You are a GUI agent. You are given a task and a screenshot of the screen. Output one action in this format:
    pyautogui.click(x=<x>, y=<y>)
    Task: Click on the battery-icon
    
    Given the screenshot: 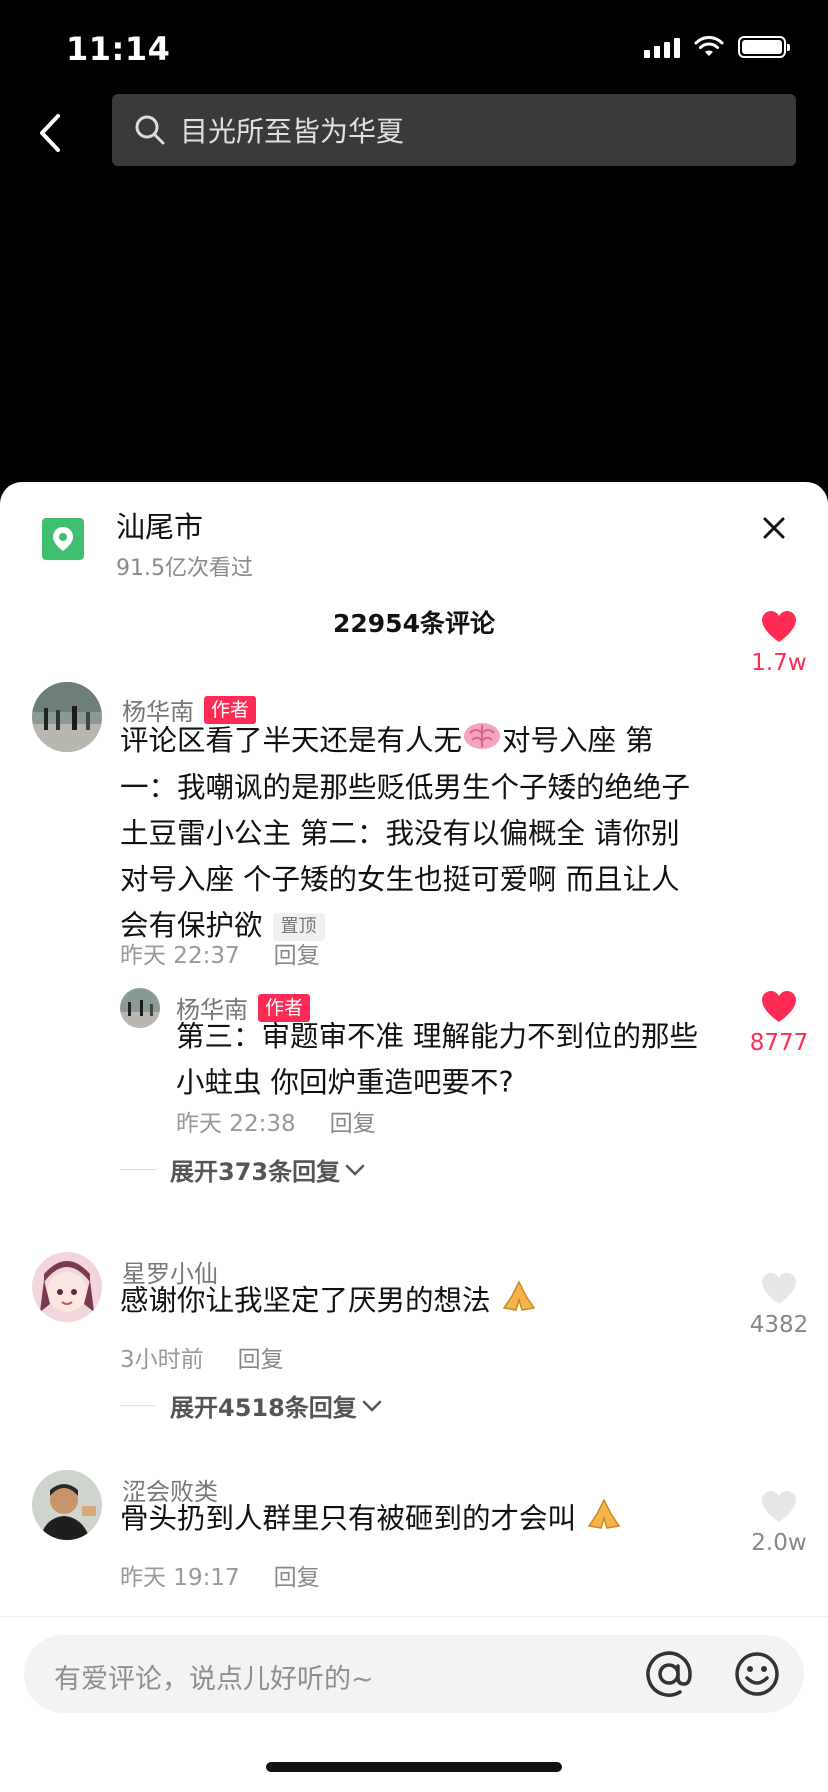 What is the action you would take?
    pyautogui.click(x=764, y=47)
    